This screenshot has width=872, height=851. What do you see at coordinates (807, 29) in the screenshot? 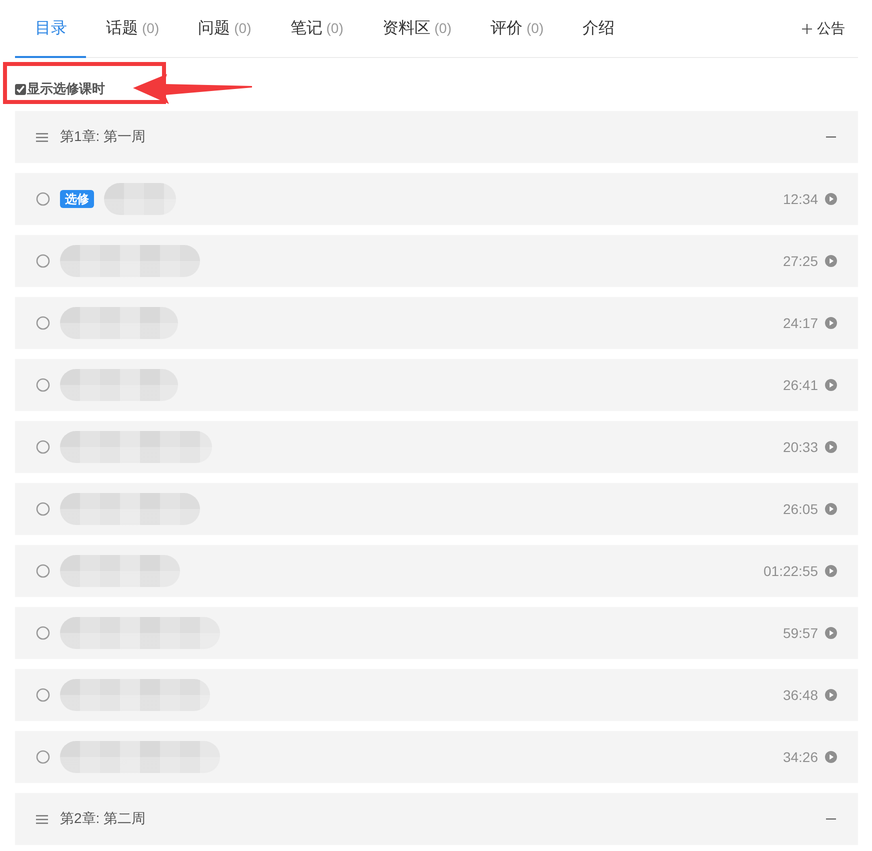
I see `plus-icon` at bounding box center [807, 29].